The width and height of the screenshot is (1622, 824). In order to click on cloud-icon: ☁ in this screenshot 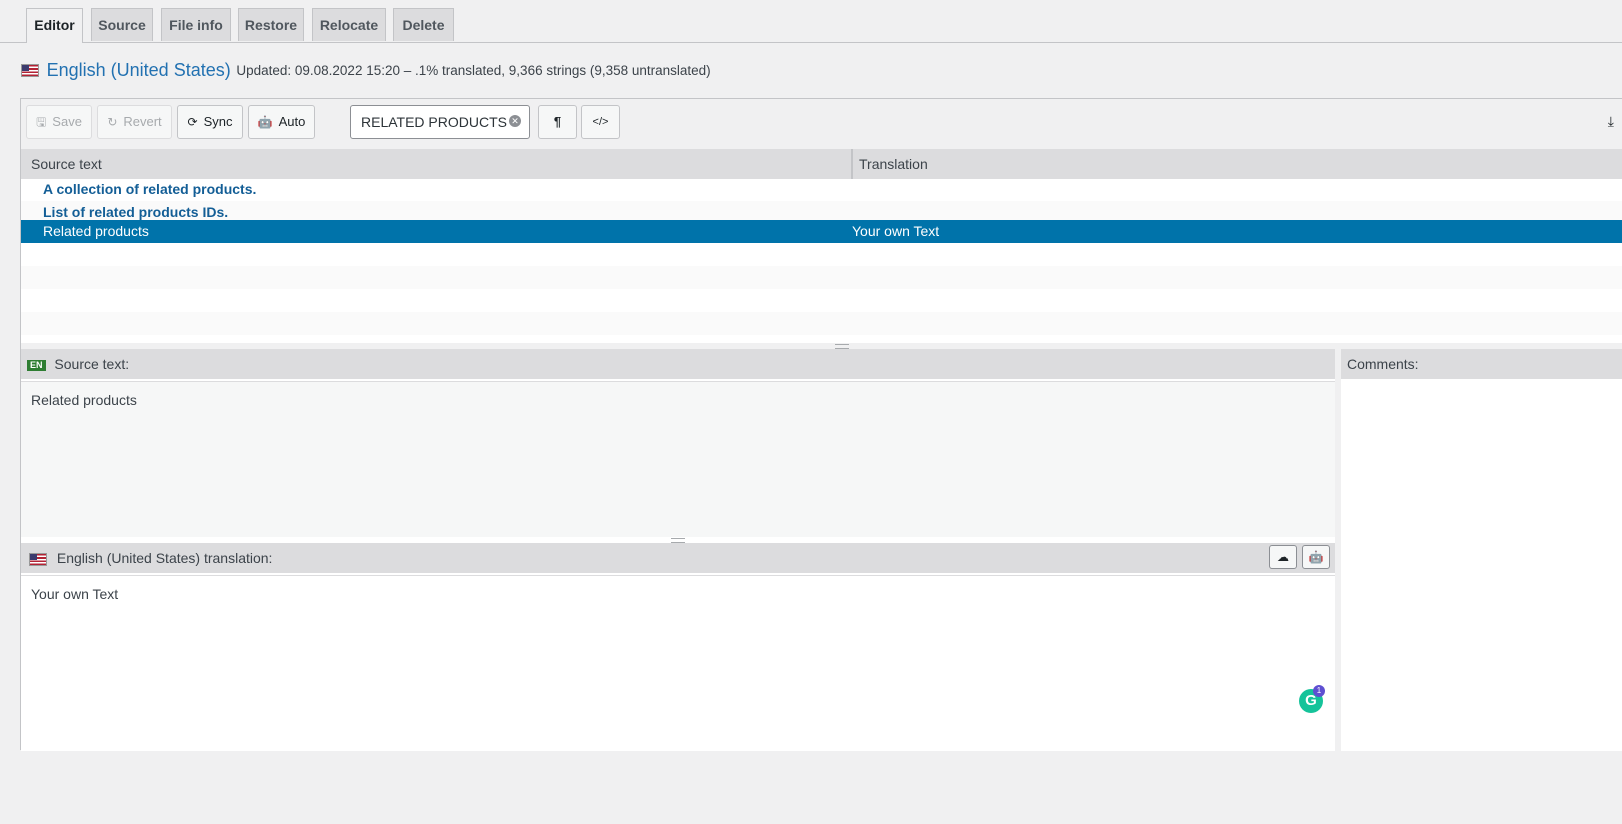, I will do `click(1283, 557)`.